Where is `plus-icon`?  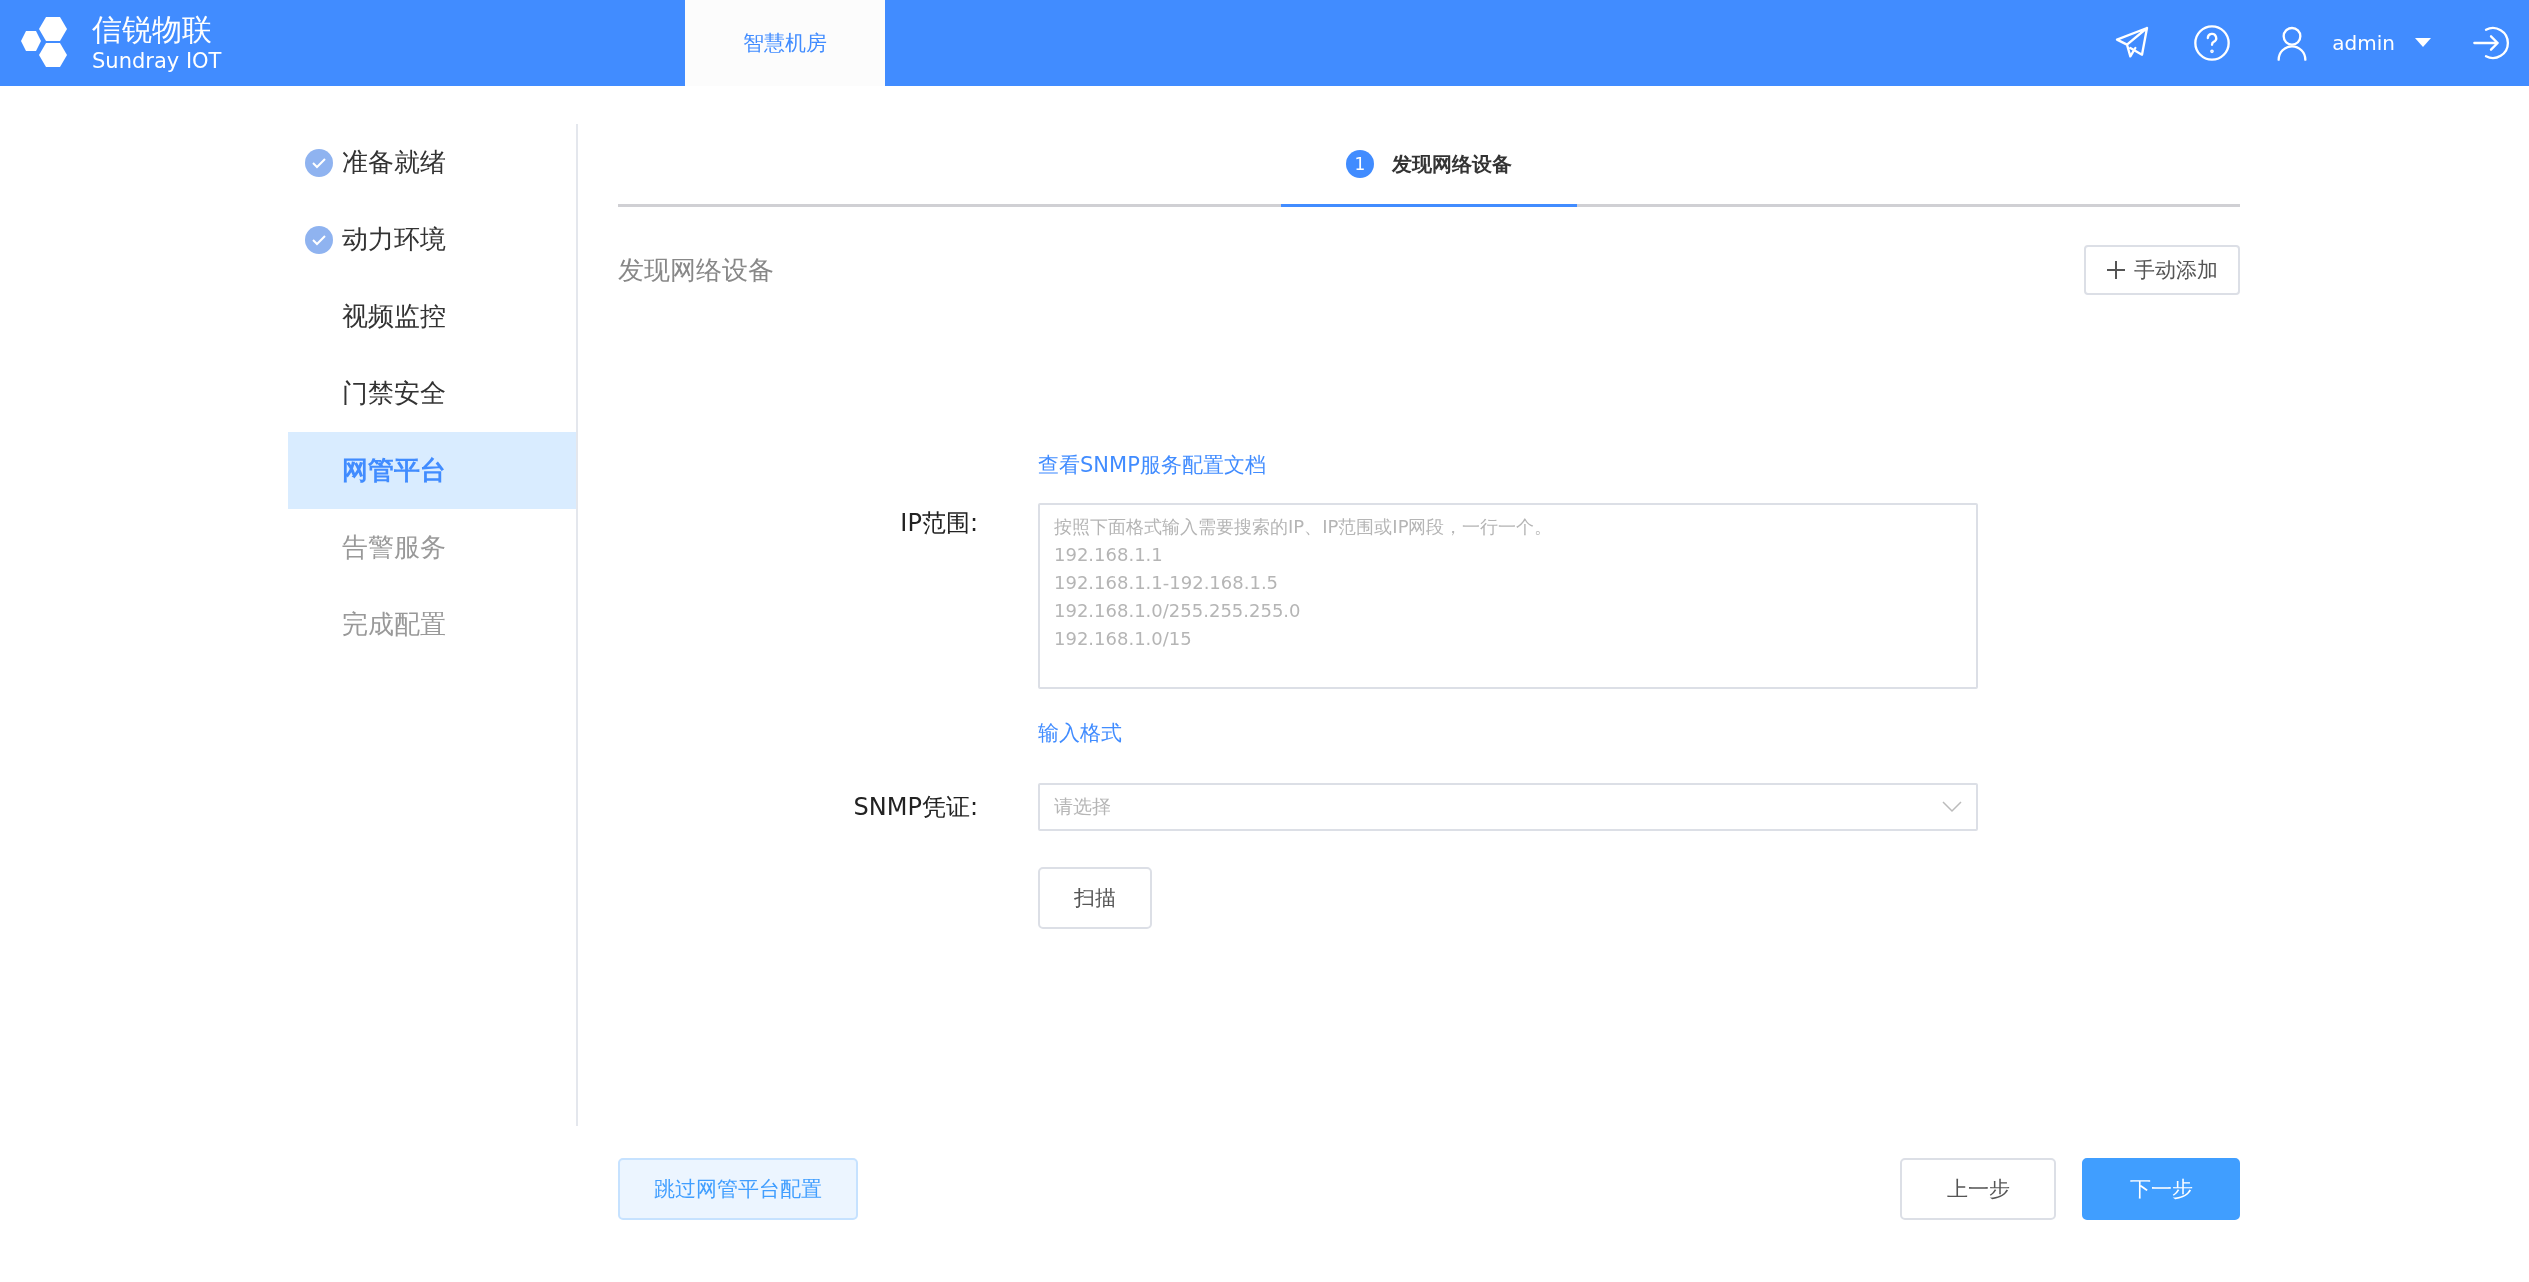 plus-icon is located at coordinates (2116, 270).